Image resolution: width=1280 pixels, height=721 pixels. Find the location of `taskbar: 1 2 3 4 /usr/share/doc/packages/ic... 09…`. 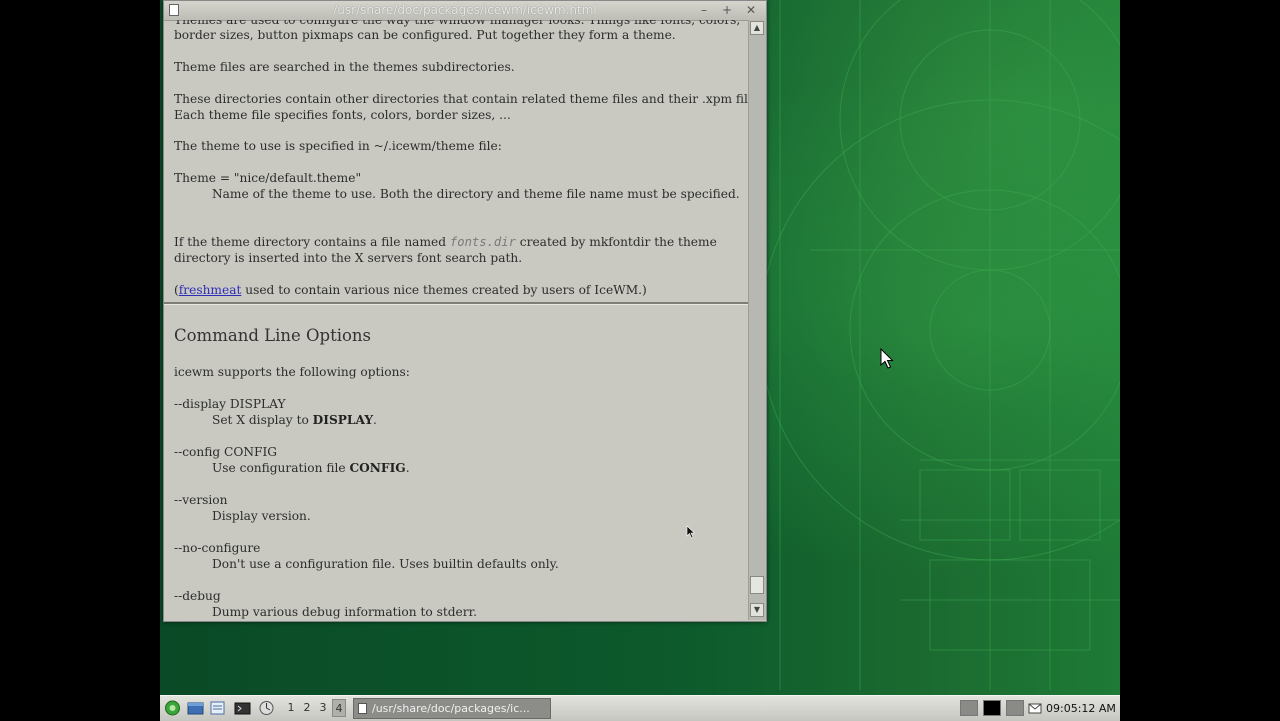

taskbar: 1 2 3 4 /usr/share/doc/packages/ic... 09… is located at coordinates (640, 708).